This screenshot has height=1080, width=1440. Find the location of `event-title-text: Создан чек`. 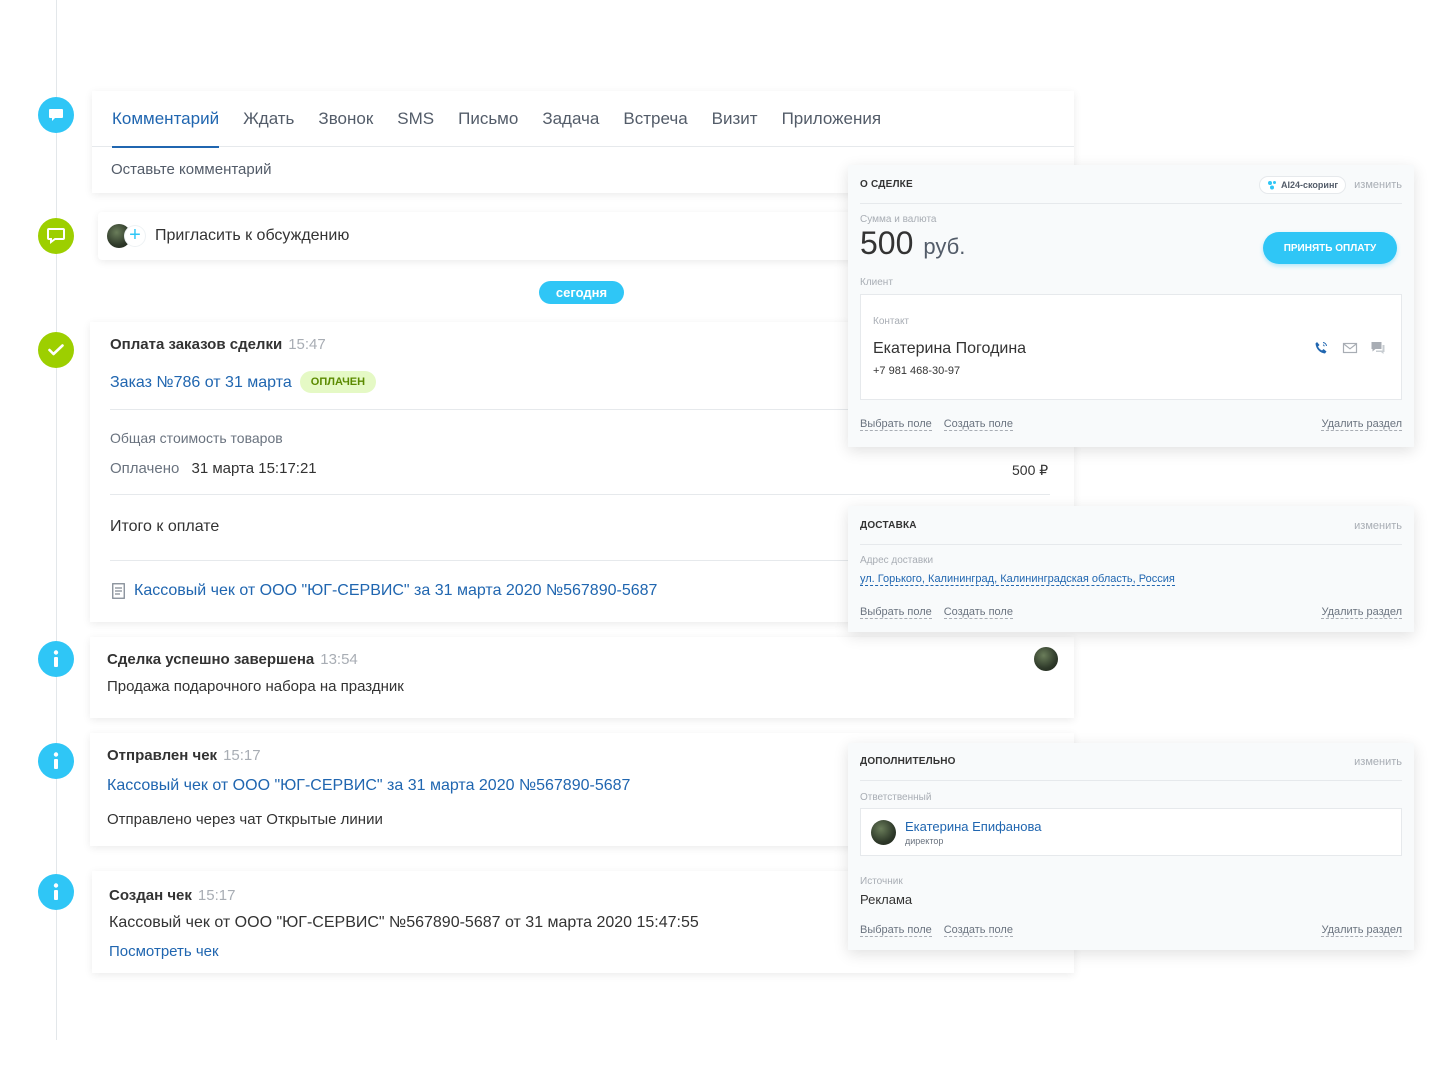

event-title-text: Создан чек is located at coordinates (150, 895).